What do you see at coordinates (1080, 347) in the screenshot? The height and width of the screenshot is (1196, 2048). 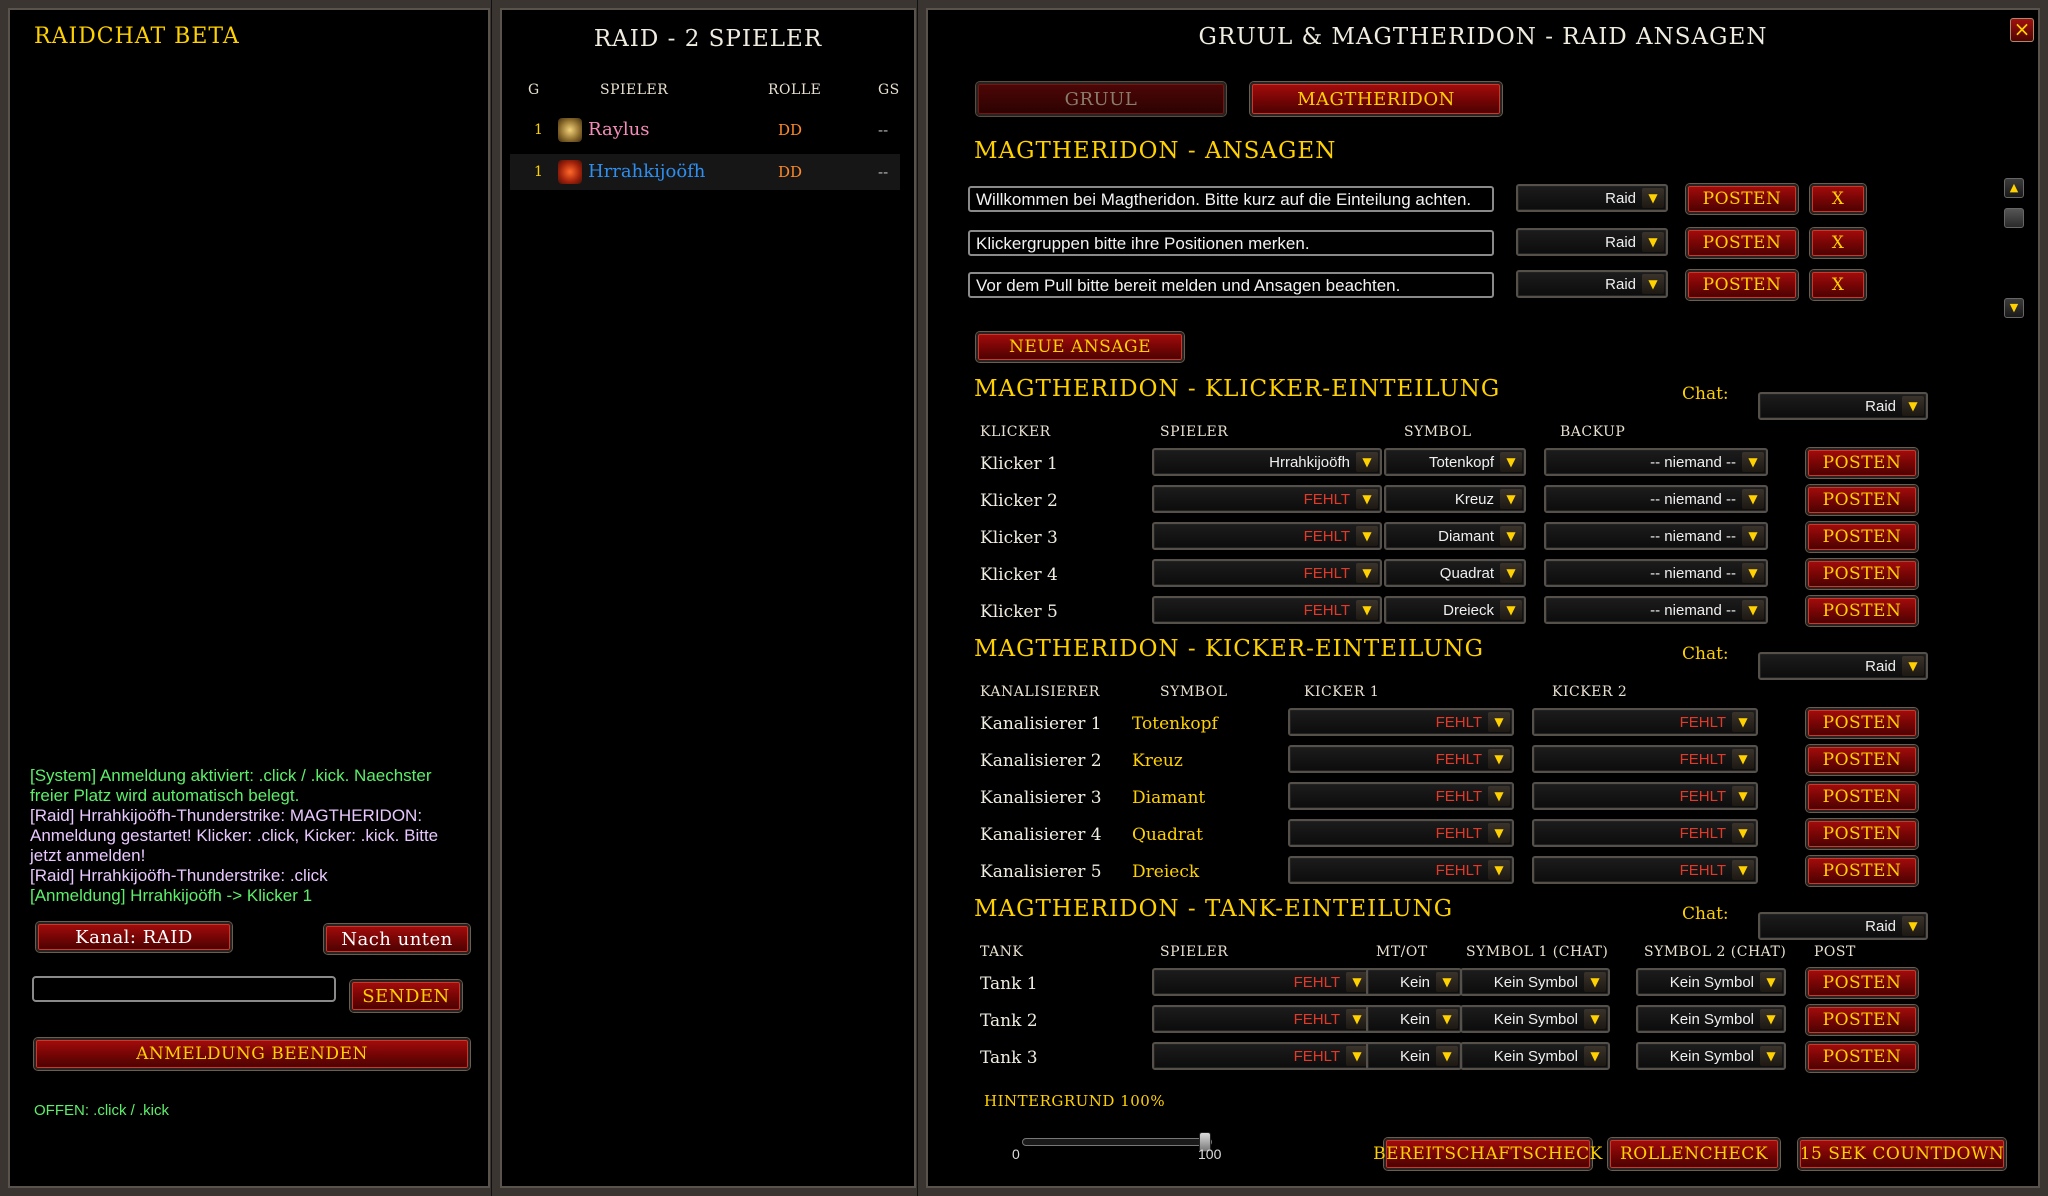 I see `new-announcement-button: NEUE ANSAGE` at bounding box center [1080, 347].